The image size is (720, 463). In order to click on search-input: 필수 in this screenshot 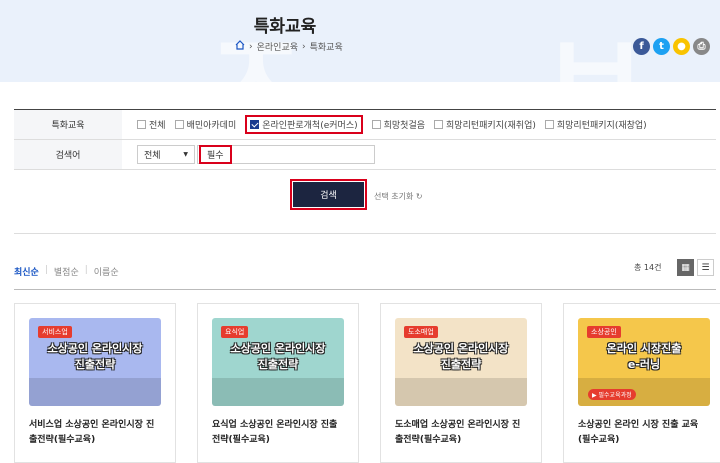, I will do `click(286, 154)`.